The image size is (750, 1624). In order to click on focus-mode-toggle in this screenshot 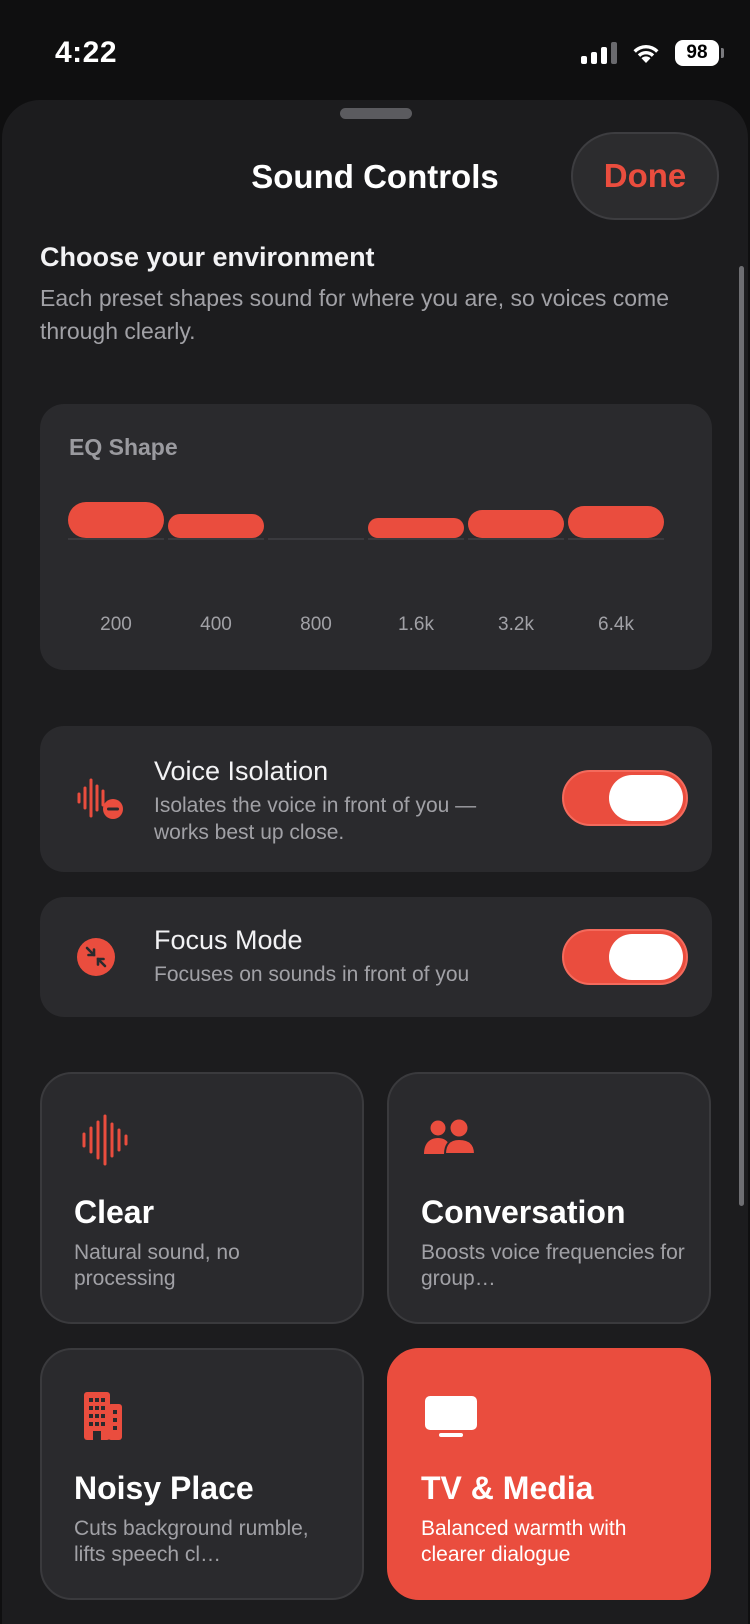, I will do `click(625, 957)`.